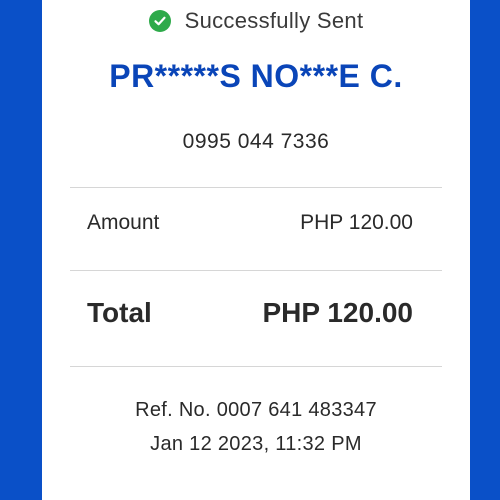 This screenshot has width=500, height=500. Describe the element at coordinates (256, 187) in the screenshot. I see `divider-top` at that location.